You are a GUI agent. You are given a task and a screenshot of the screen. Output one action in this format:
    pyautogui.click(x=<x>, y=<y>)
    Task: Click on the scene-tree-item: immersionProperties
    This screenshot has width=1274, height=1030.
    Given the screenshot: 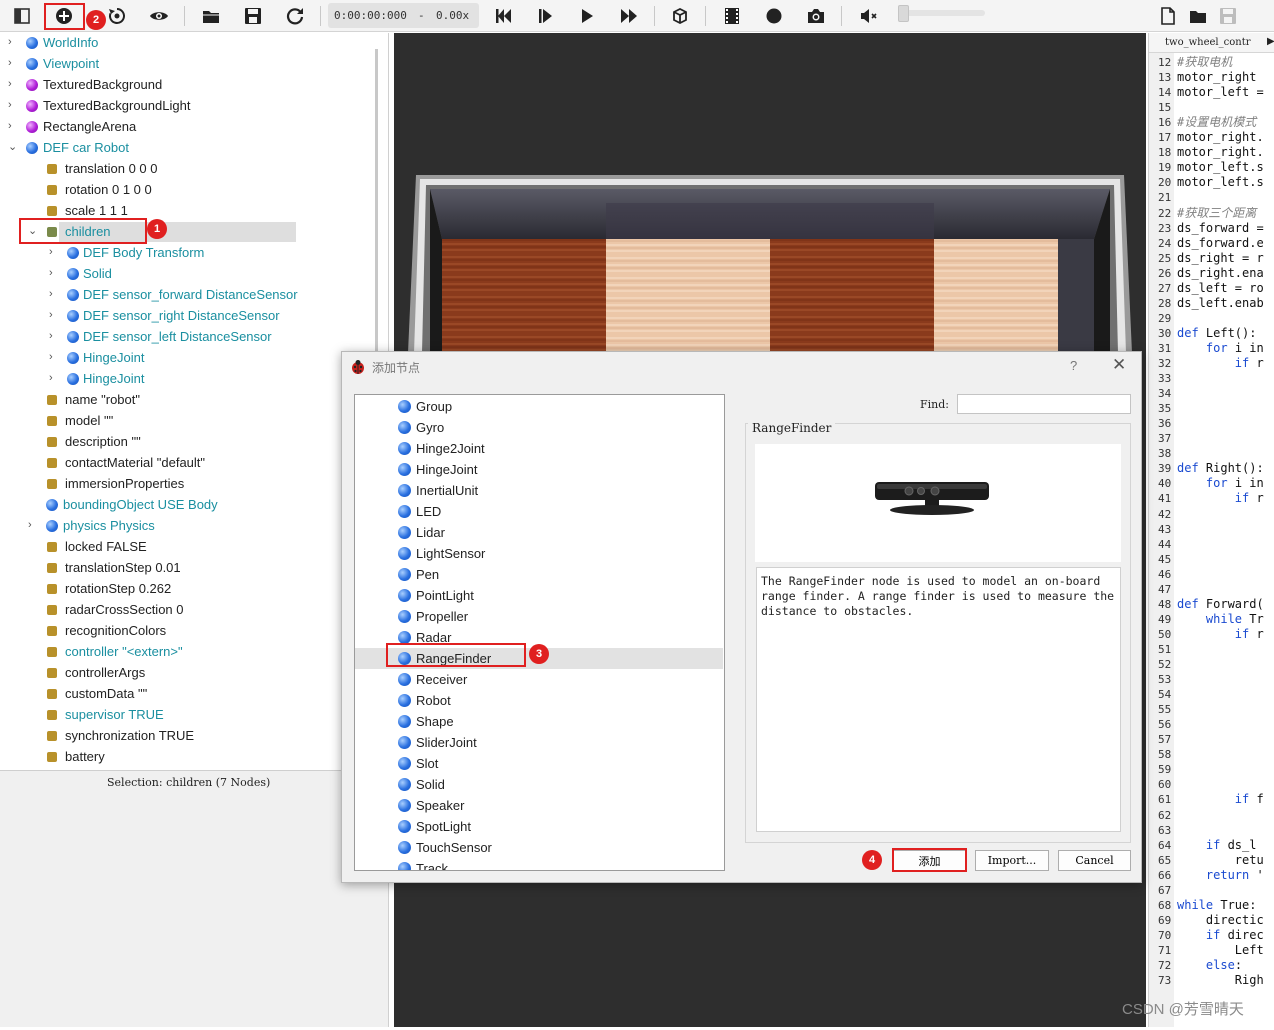 What is the action you would take?
    pyautogui.click(x=185, y=483)
    